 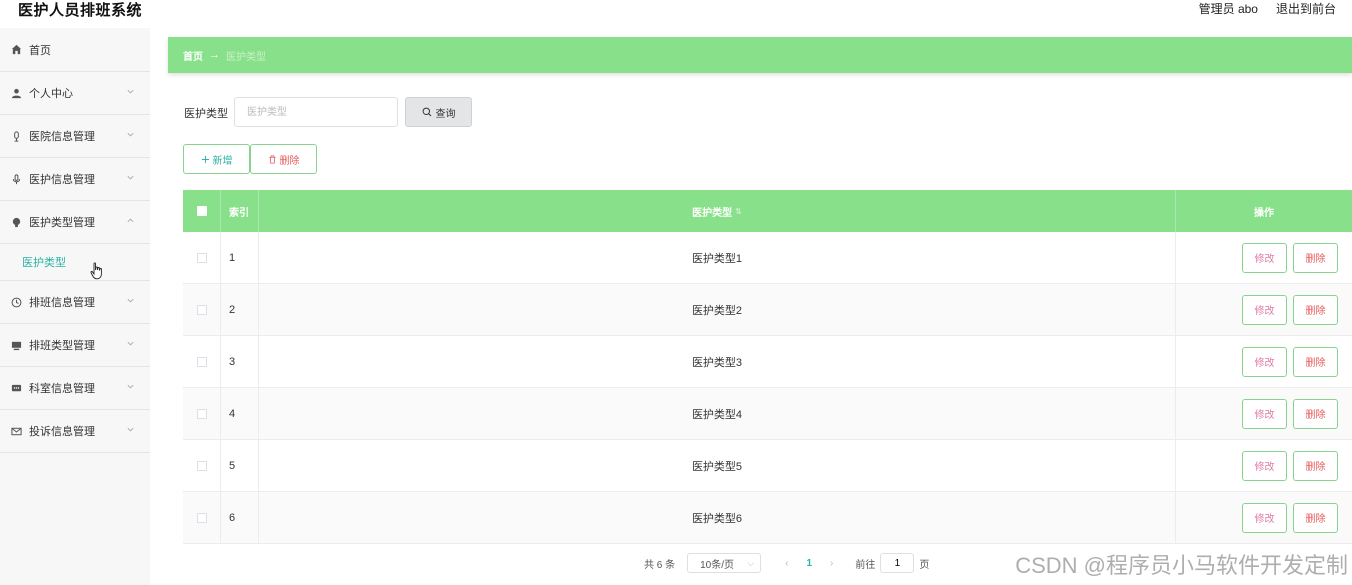 I want to click on row-index: 6, so click(x=240, y=517).